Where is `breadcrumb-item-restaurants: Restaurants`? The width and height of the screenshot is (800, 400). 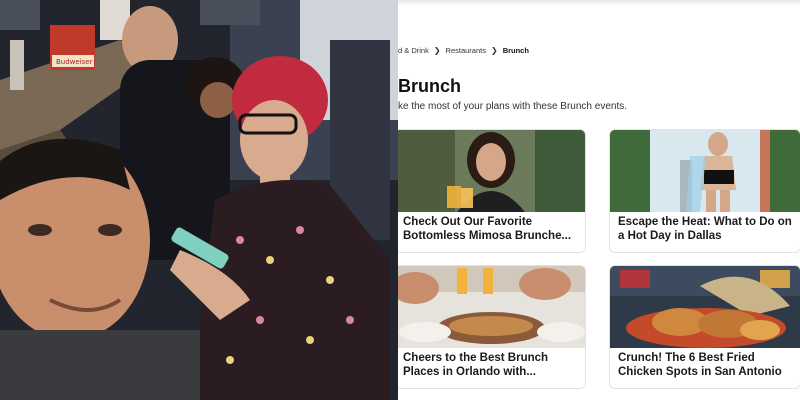 breadcrumb-item-restaurants: Restaurants is located at coordinates (466, 50).